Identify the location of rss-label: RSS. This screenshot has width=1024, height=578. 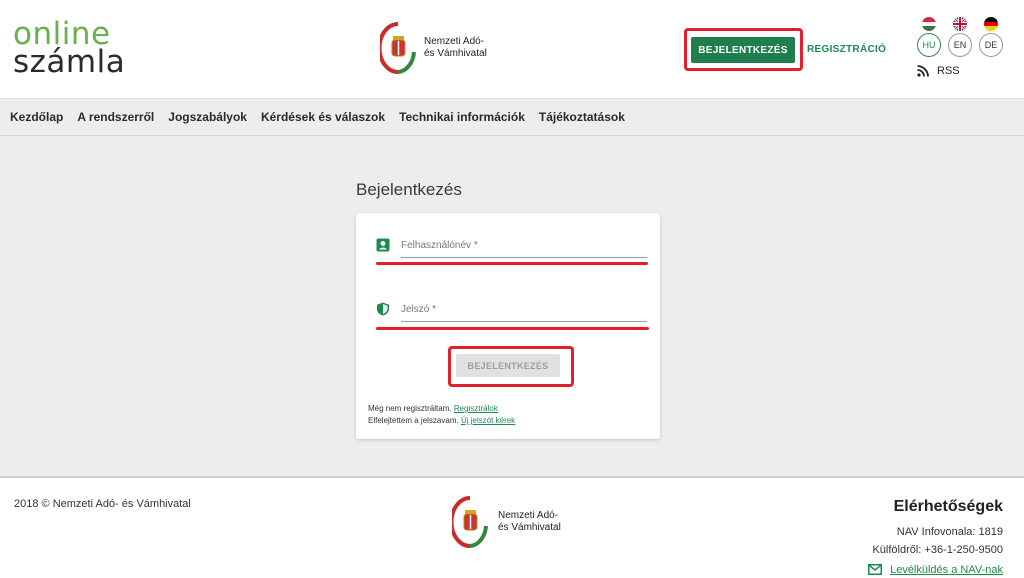
(948, 71).